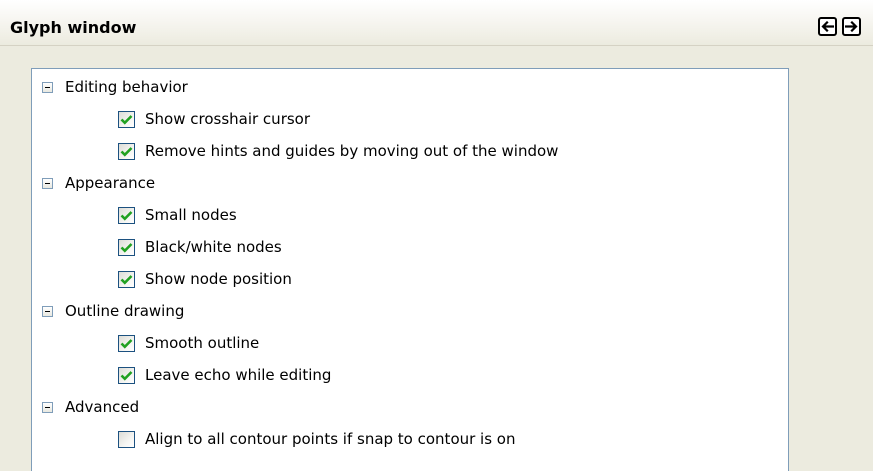  What do you see at coordinates (202, 343) in the screenshot?
I see `tree-item-label: Smooth outline` at bounding box center [202, 343].